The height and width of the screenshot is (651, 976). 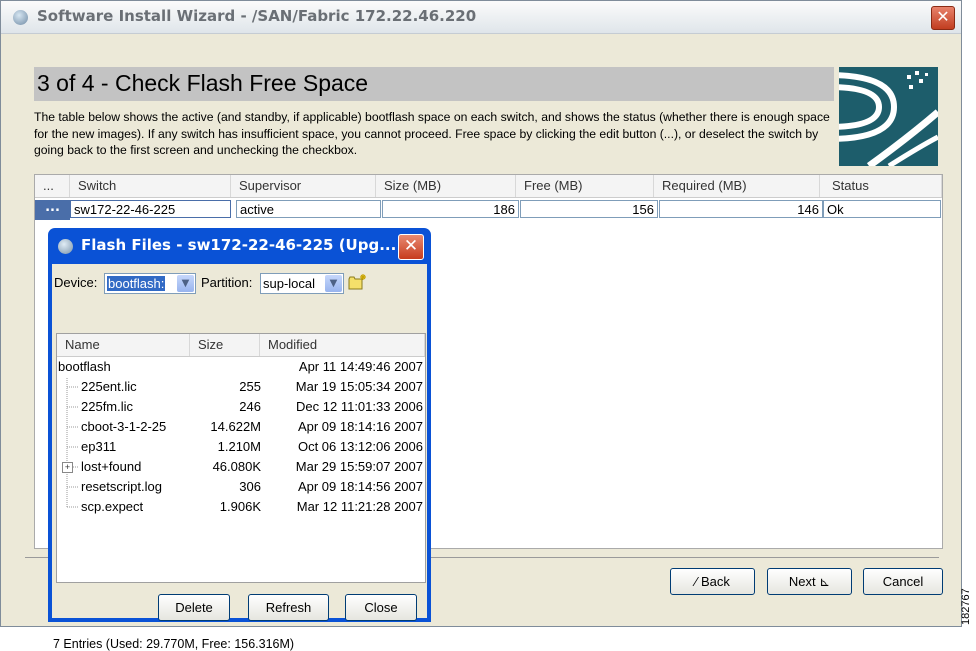 What do you see at coordinates (109, 386) in the screenshot?
I see `file-name: 225ent.lic` at bounding box center [109, 386].